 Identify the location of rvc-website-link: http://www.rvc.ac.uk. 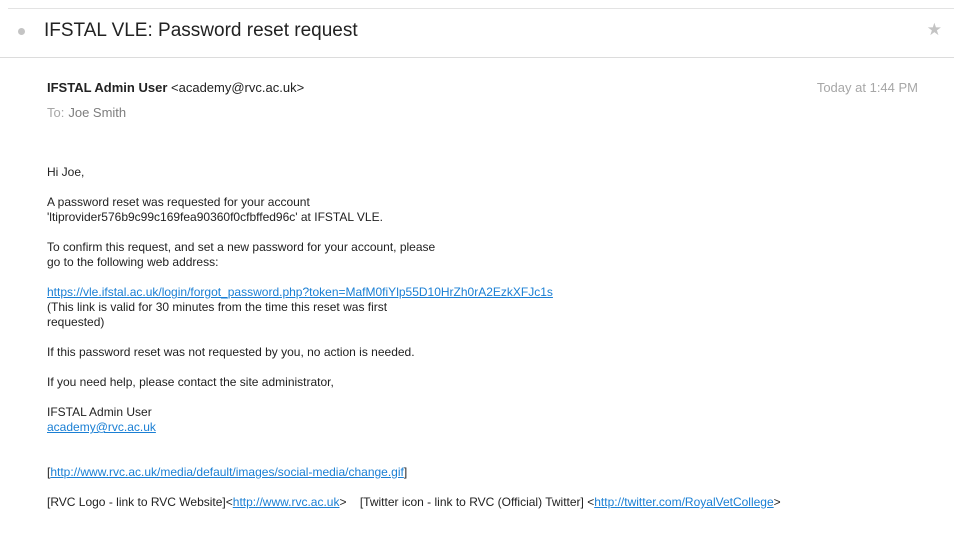
(286, 502).